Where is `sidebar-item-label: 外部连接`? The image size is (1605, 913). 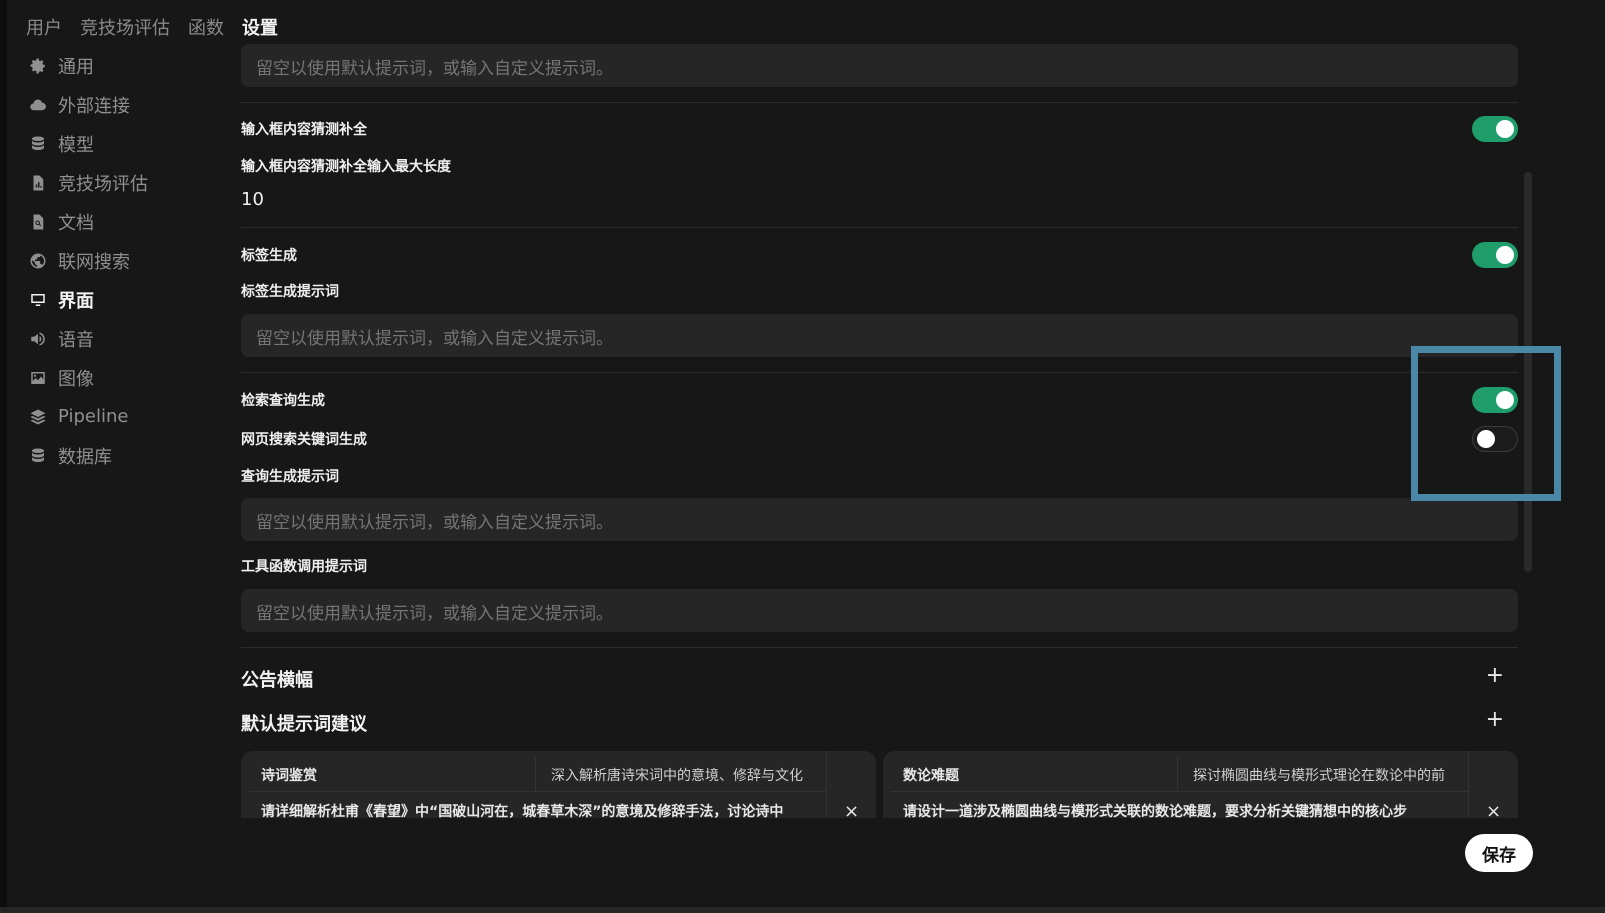 sidebar-item-label: 外部连接 is located at coordinates (94, 106).